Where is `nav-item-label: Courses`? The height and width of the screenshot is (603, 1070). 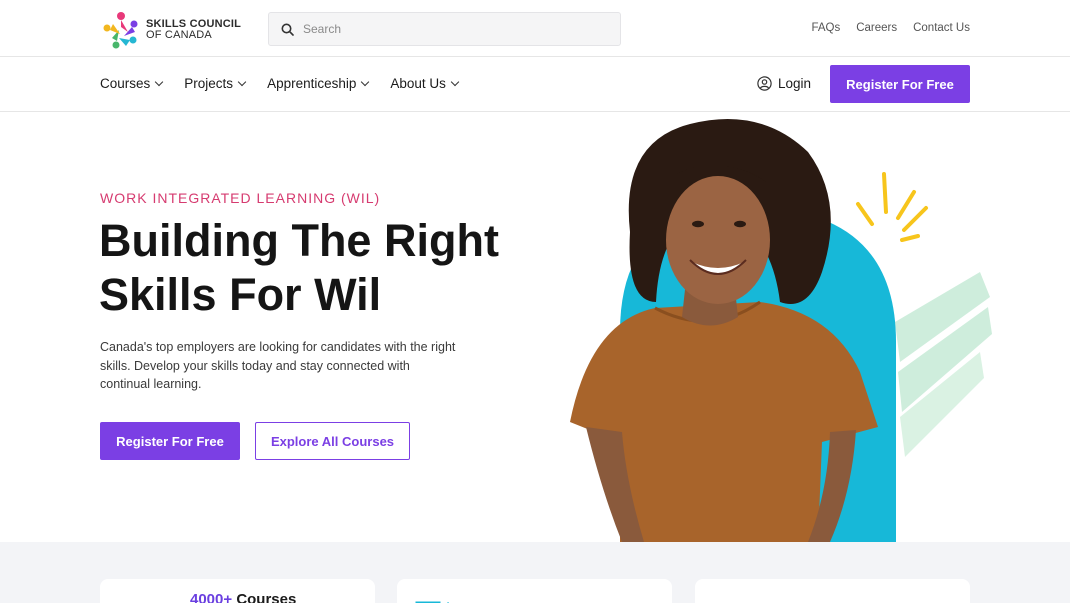 nav-item-label: Courses is located at coordinates (125, 83).